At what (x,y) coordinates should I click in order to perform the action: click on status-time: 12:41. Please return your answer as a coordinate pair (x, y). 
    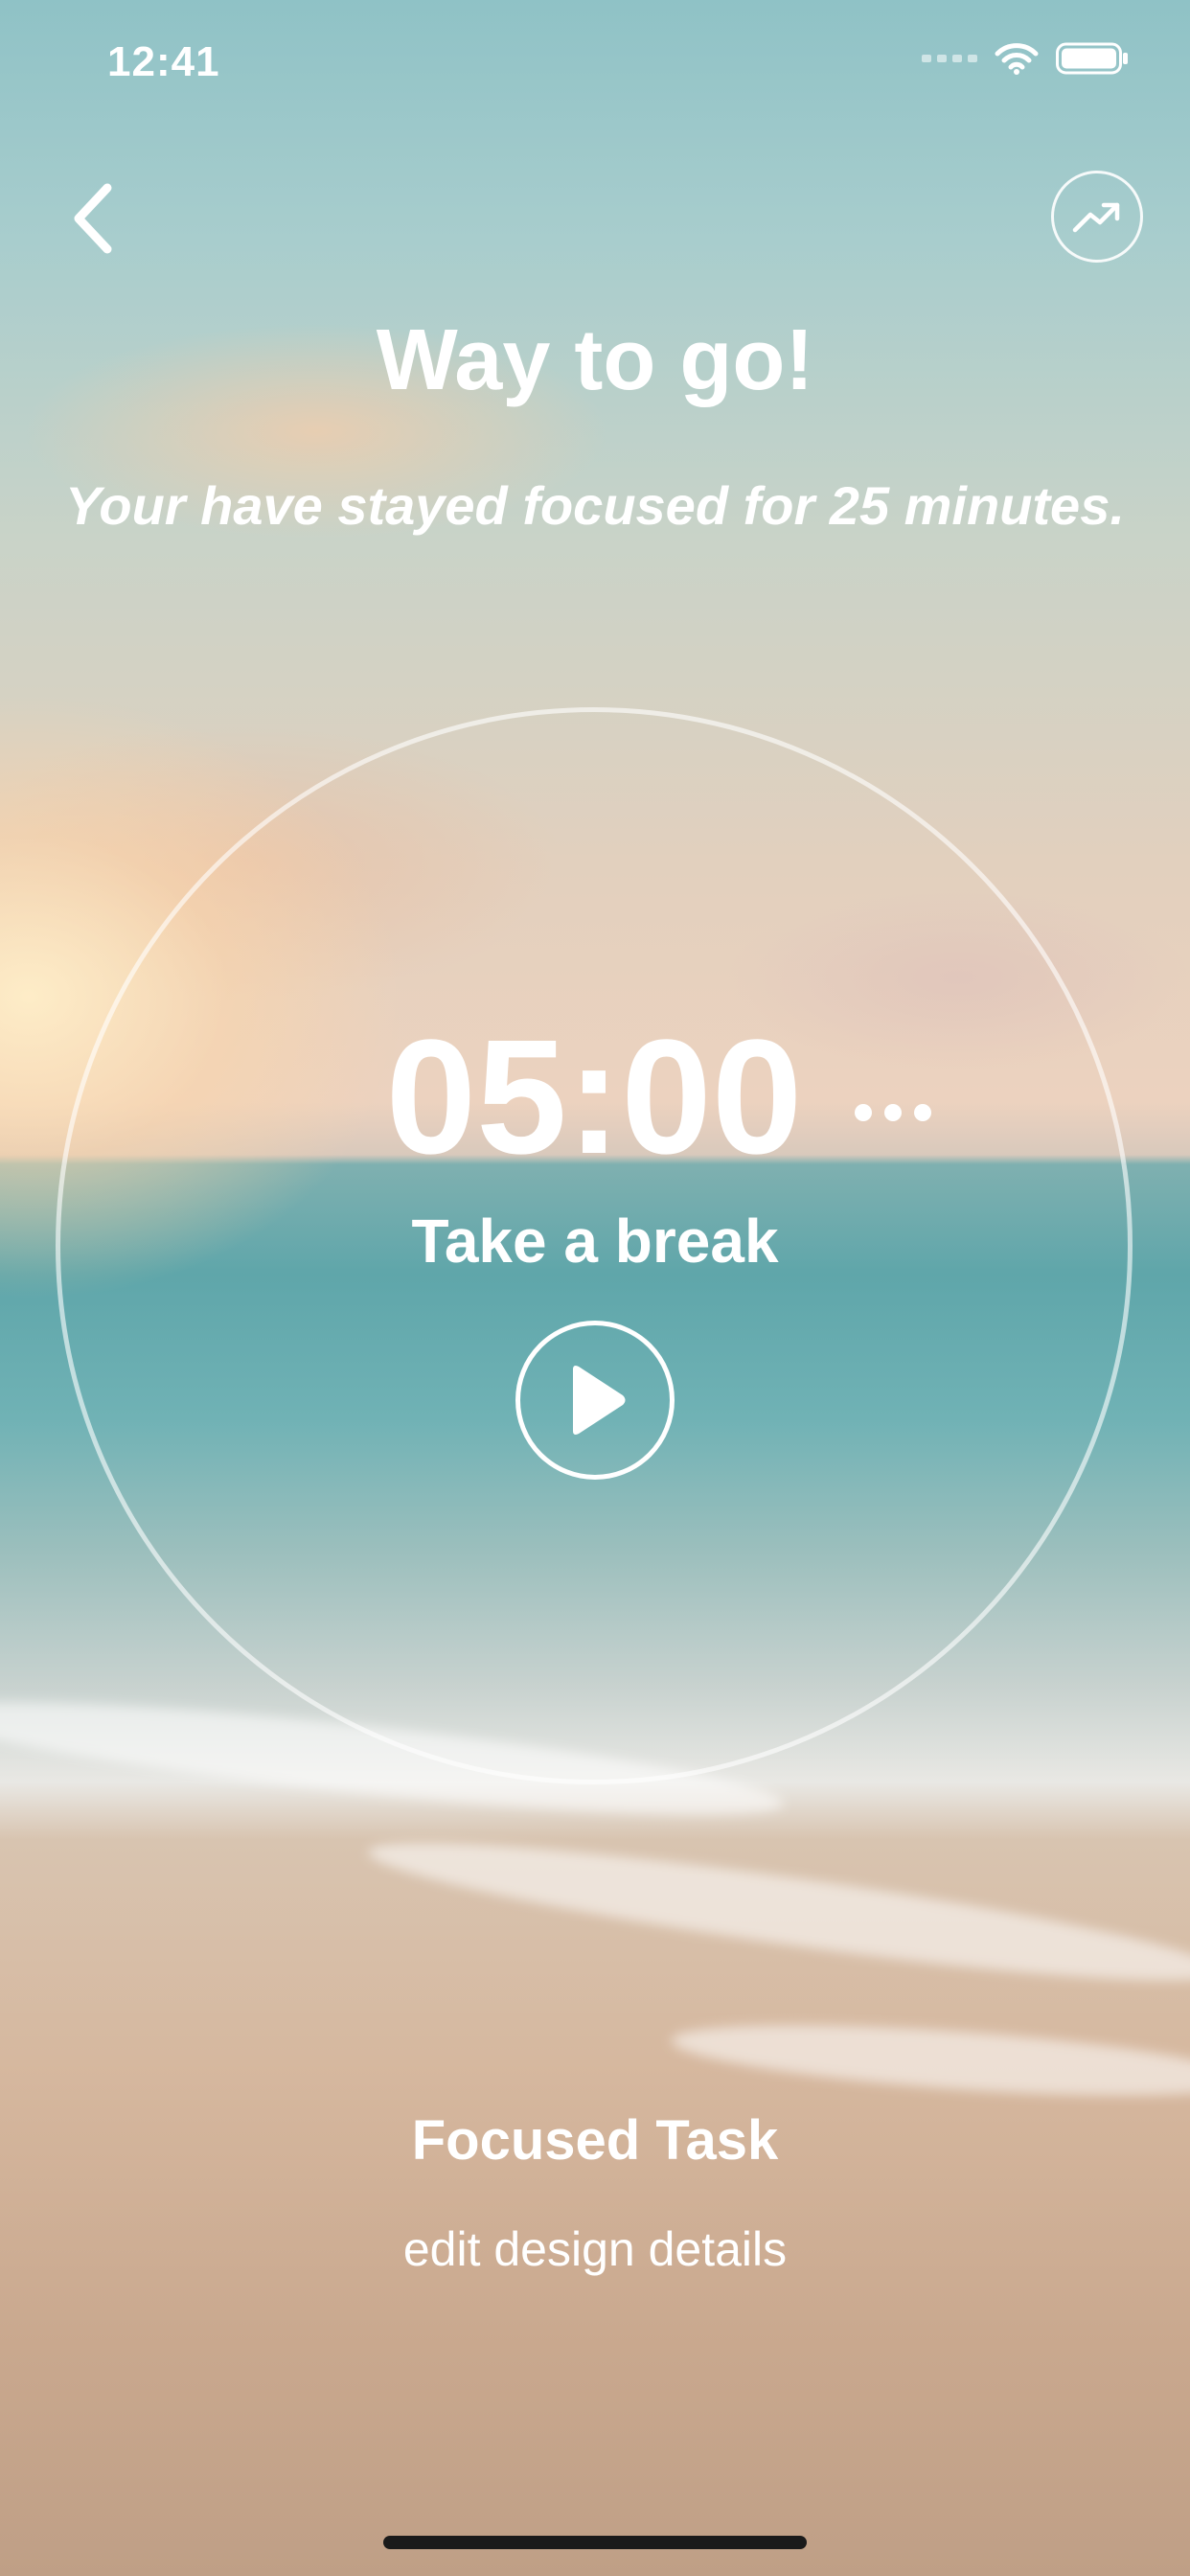
    Looking at the image, I should click on (163, 62).